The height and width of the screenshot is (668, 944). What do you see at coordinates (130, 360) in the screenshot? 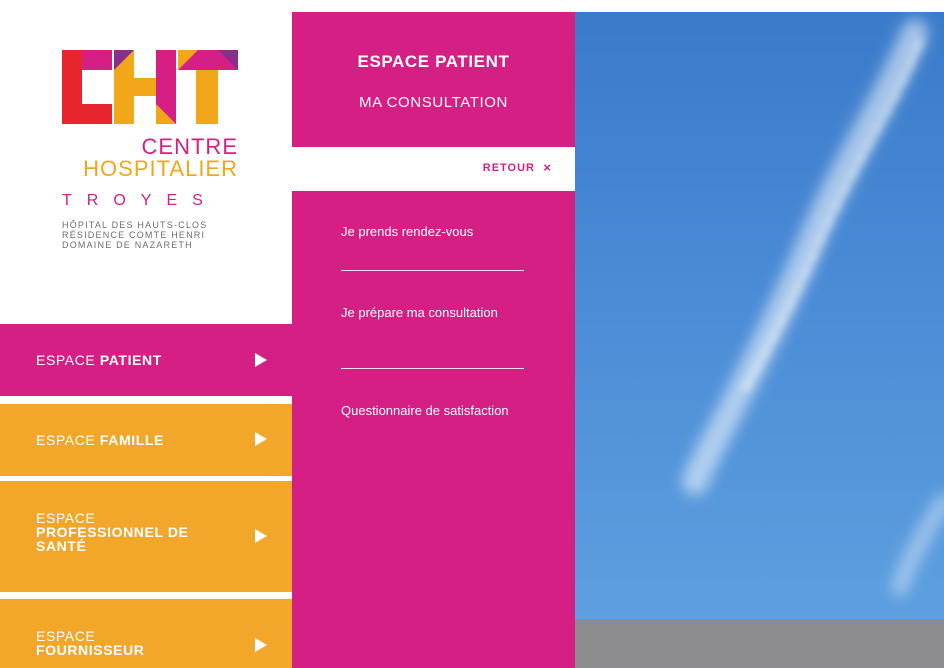
I see `nav-label-bold: PATIENT` at bounding box center [130, 360].